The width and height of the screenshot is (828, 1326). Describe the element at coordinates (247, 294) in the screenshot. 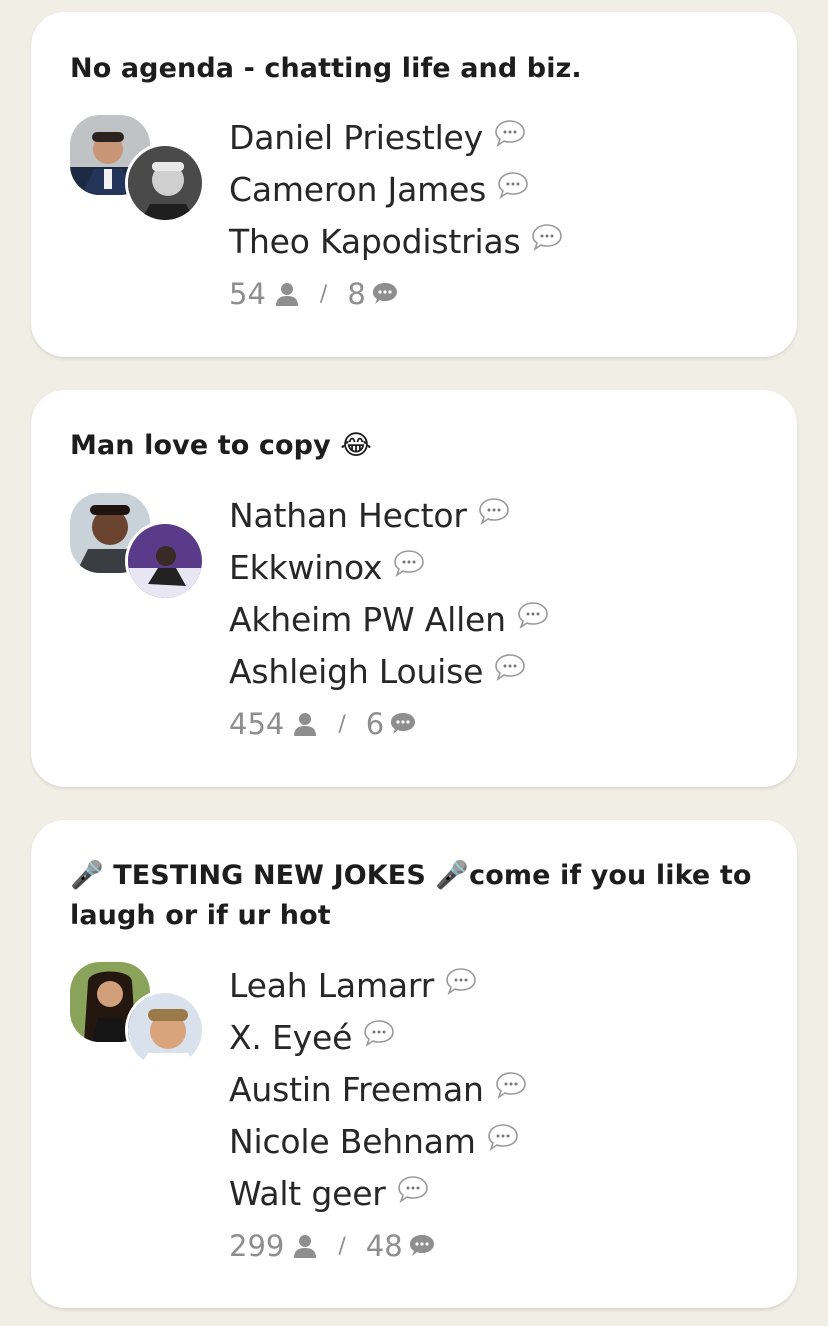

I see `listener-count: 54` at that location.